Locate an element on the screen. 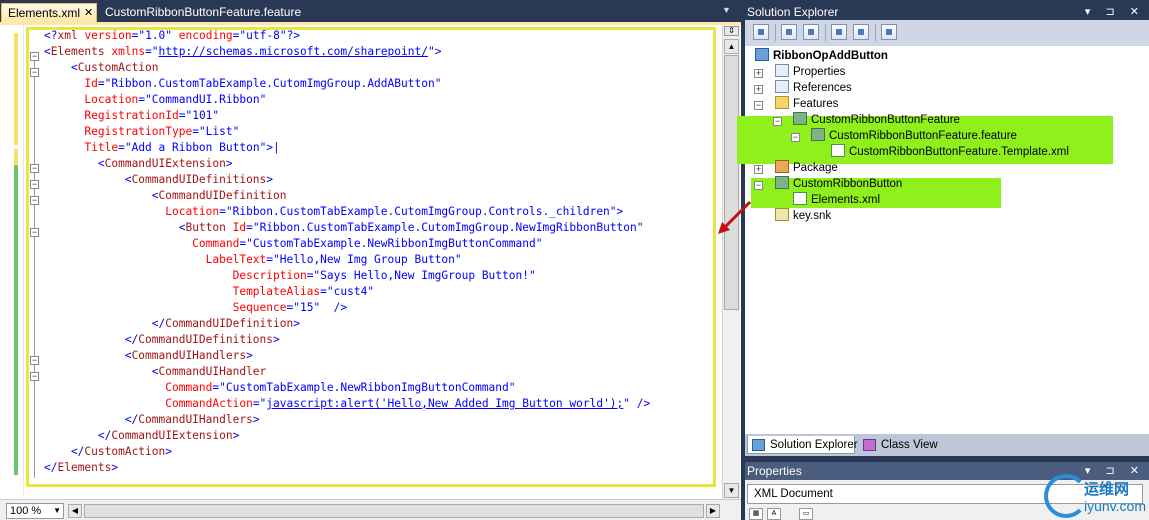 Image resolution: width=1149 pixels, height=520 pixels. properties-toolbar: ▦ A ▭ is located at coordinates (781, 514).